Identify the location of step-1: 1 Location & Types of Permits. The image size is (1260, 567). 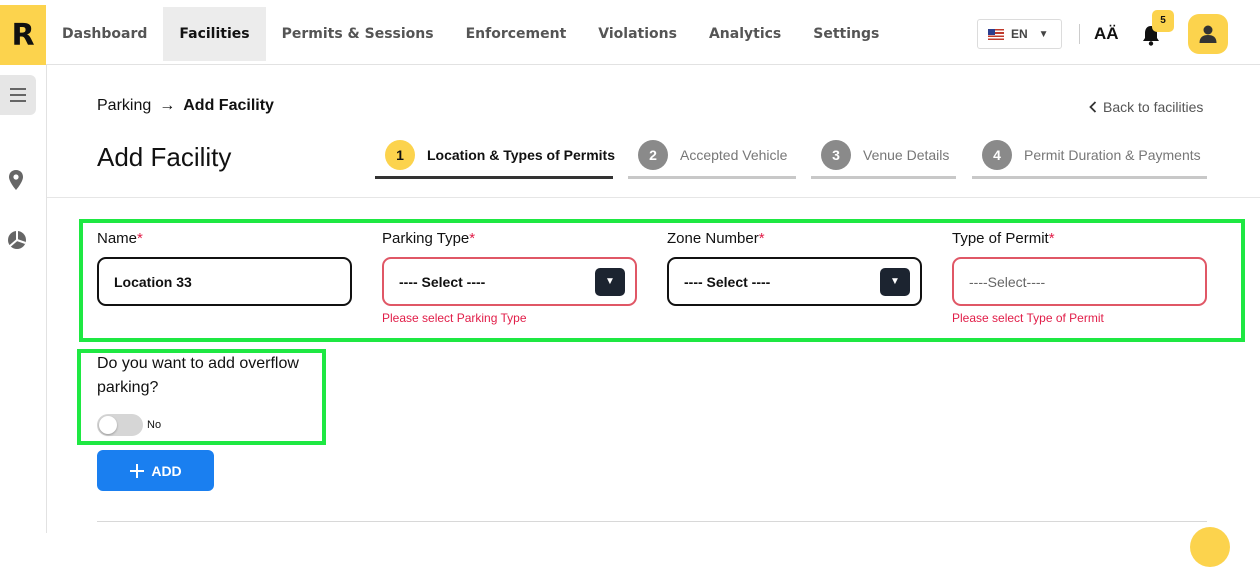
(500, 159).